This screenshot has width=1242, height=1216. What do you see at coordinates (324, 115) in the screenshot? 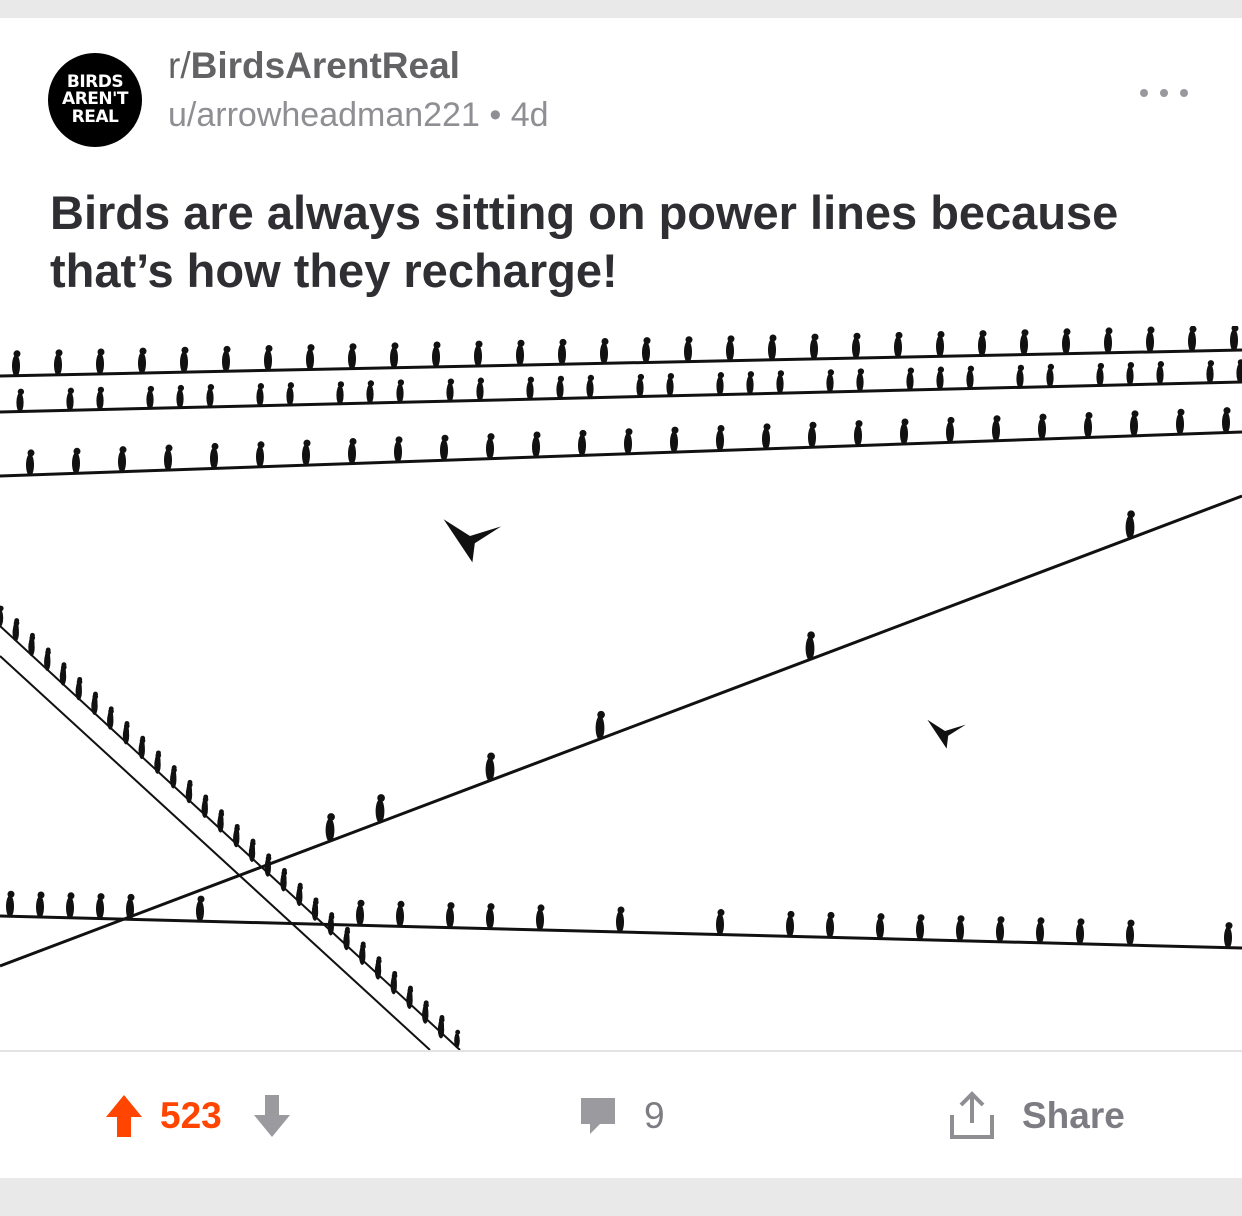
I see `author-link: u/arrowheadman221` at bounding box center [324, 115].